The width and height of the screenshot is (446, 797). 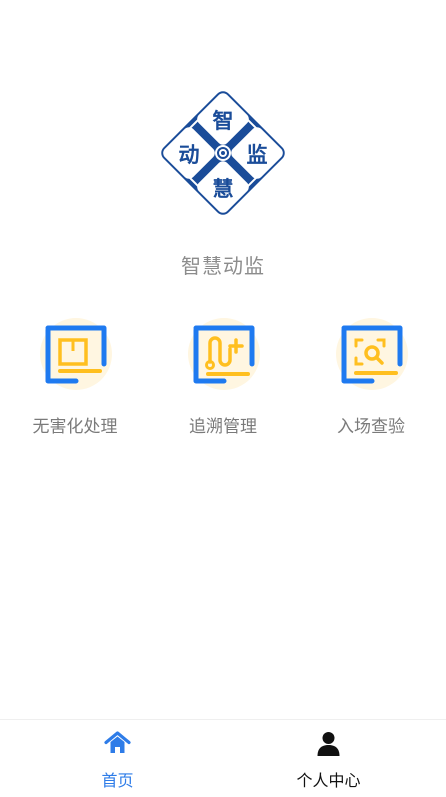 I want to click on document-box-icon, so click(x=76, y=354).